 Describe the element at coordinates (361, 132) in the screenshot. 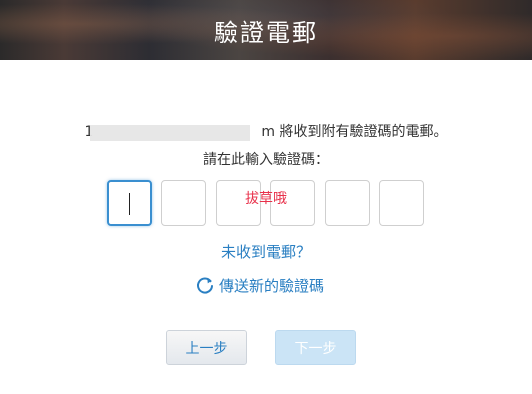

I see `email-message: 將收到附有驗證碼的電郵。` at that location.